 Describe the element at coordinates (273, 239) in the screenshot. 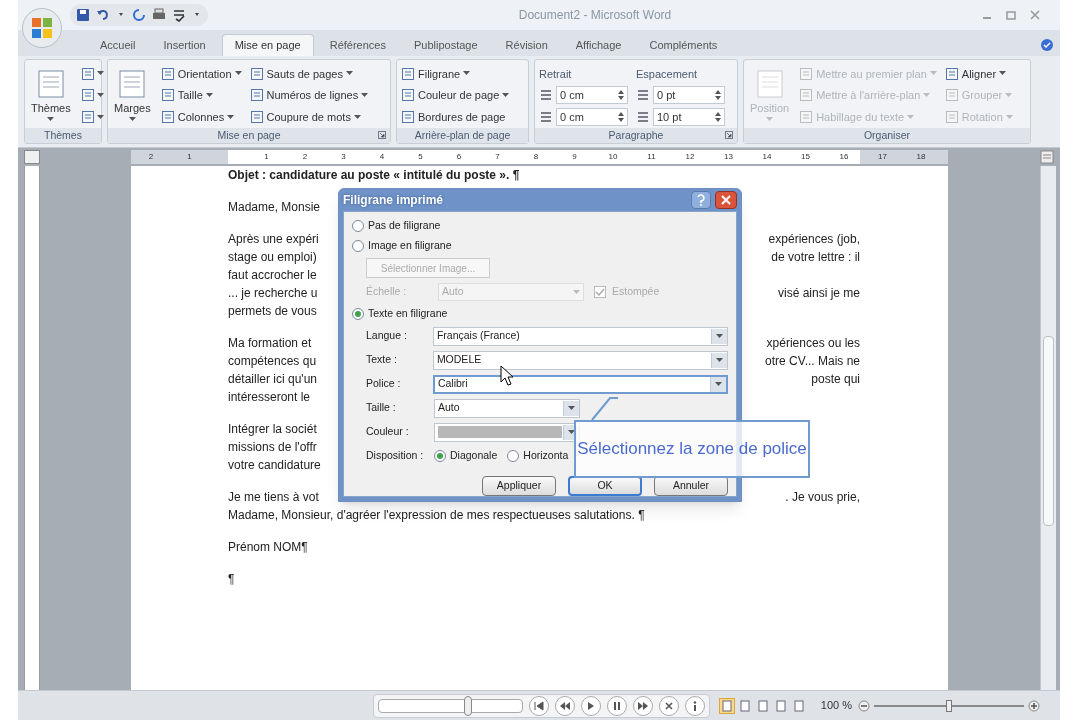

I see `document-text: Après une expéri` at that location.